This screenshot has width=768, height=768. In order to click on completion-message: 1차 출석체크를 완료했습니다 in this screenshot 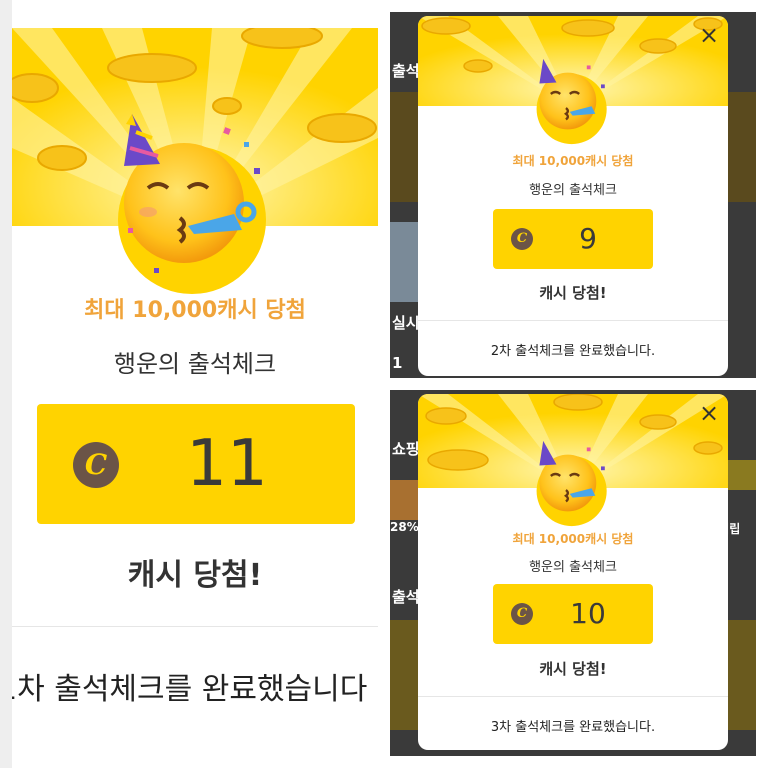, I will do `click(190, 689)`.